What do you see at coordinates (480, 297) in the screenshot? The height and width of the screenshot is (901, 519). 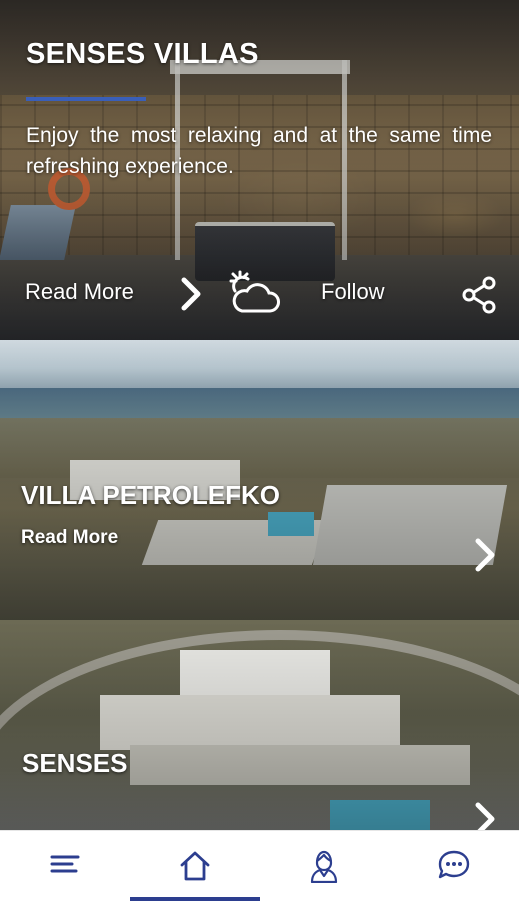 I see `share-icon` at bounding box center [480, 297].